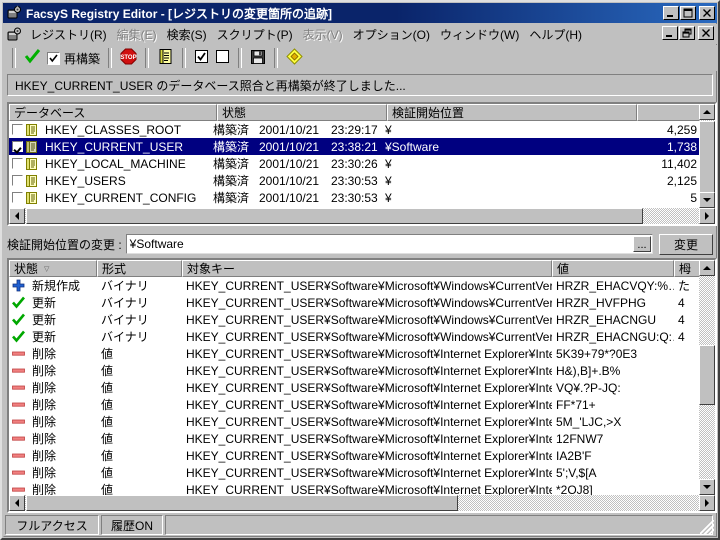 The width and height of the screenshot is (720, 540). I want to click on title-bar: FacsyS Registry Editor - [レジストリの変更箇所の追跡], so click(360, 13).